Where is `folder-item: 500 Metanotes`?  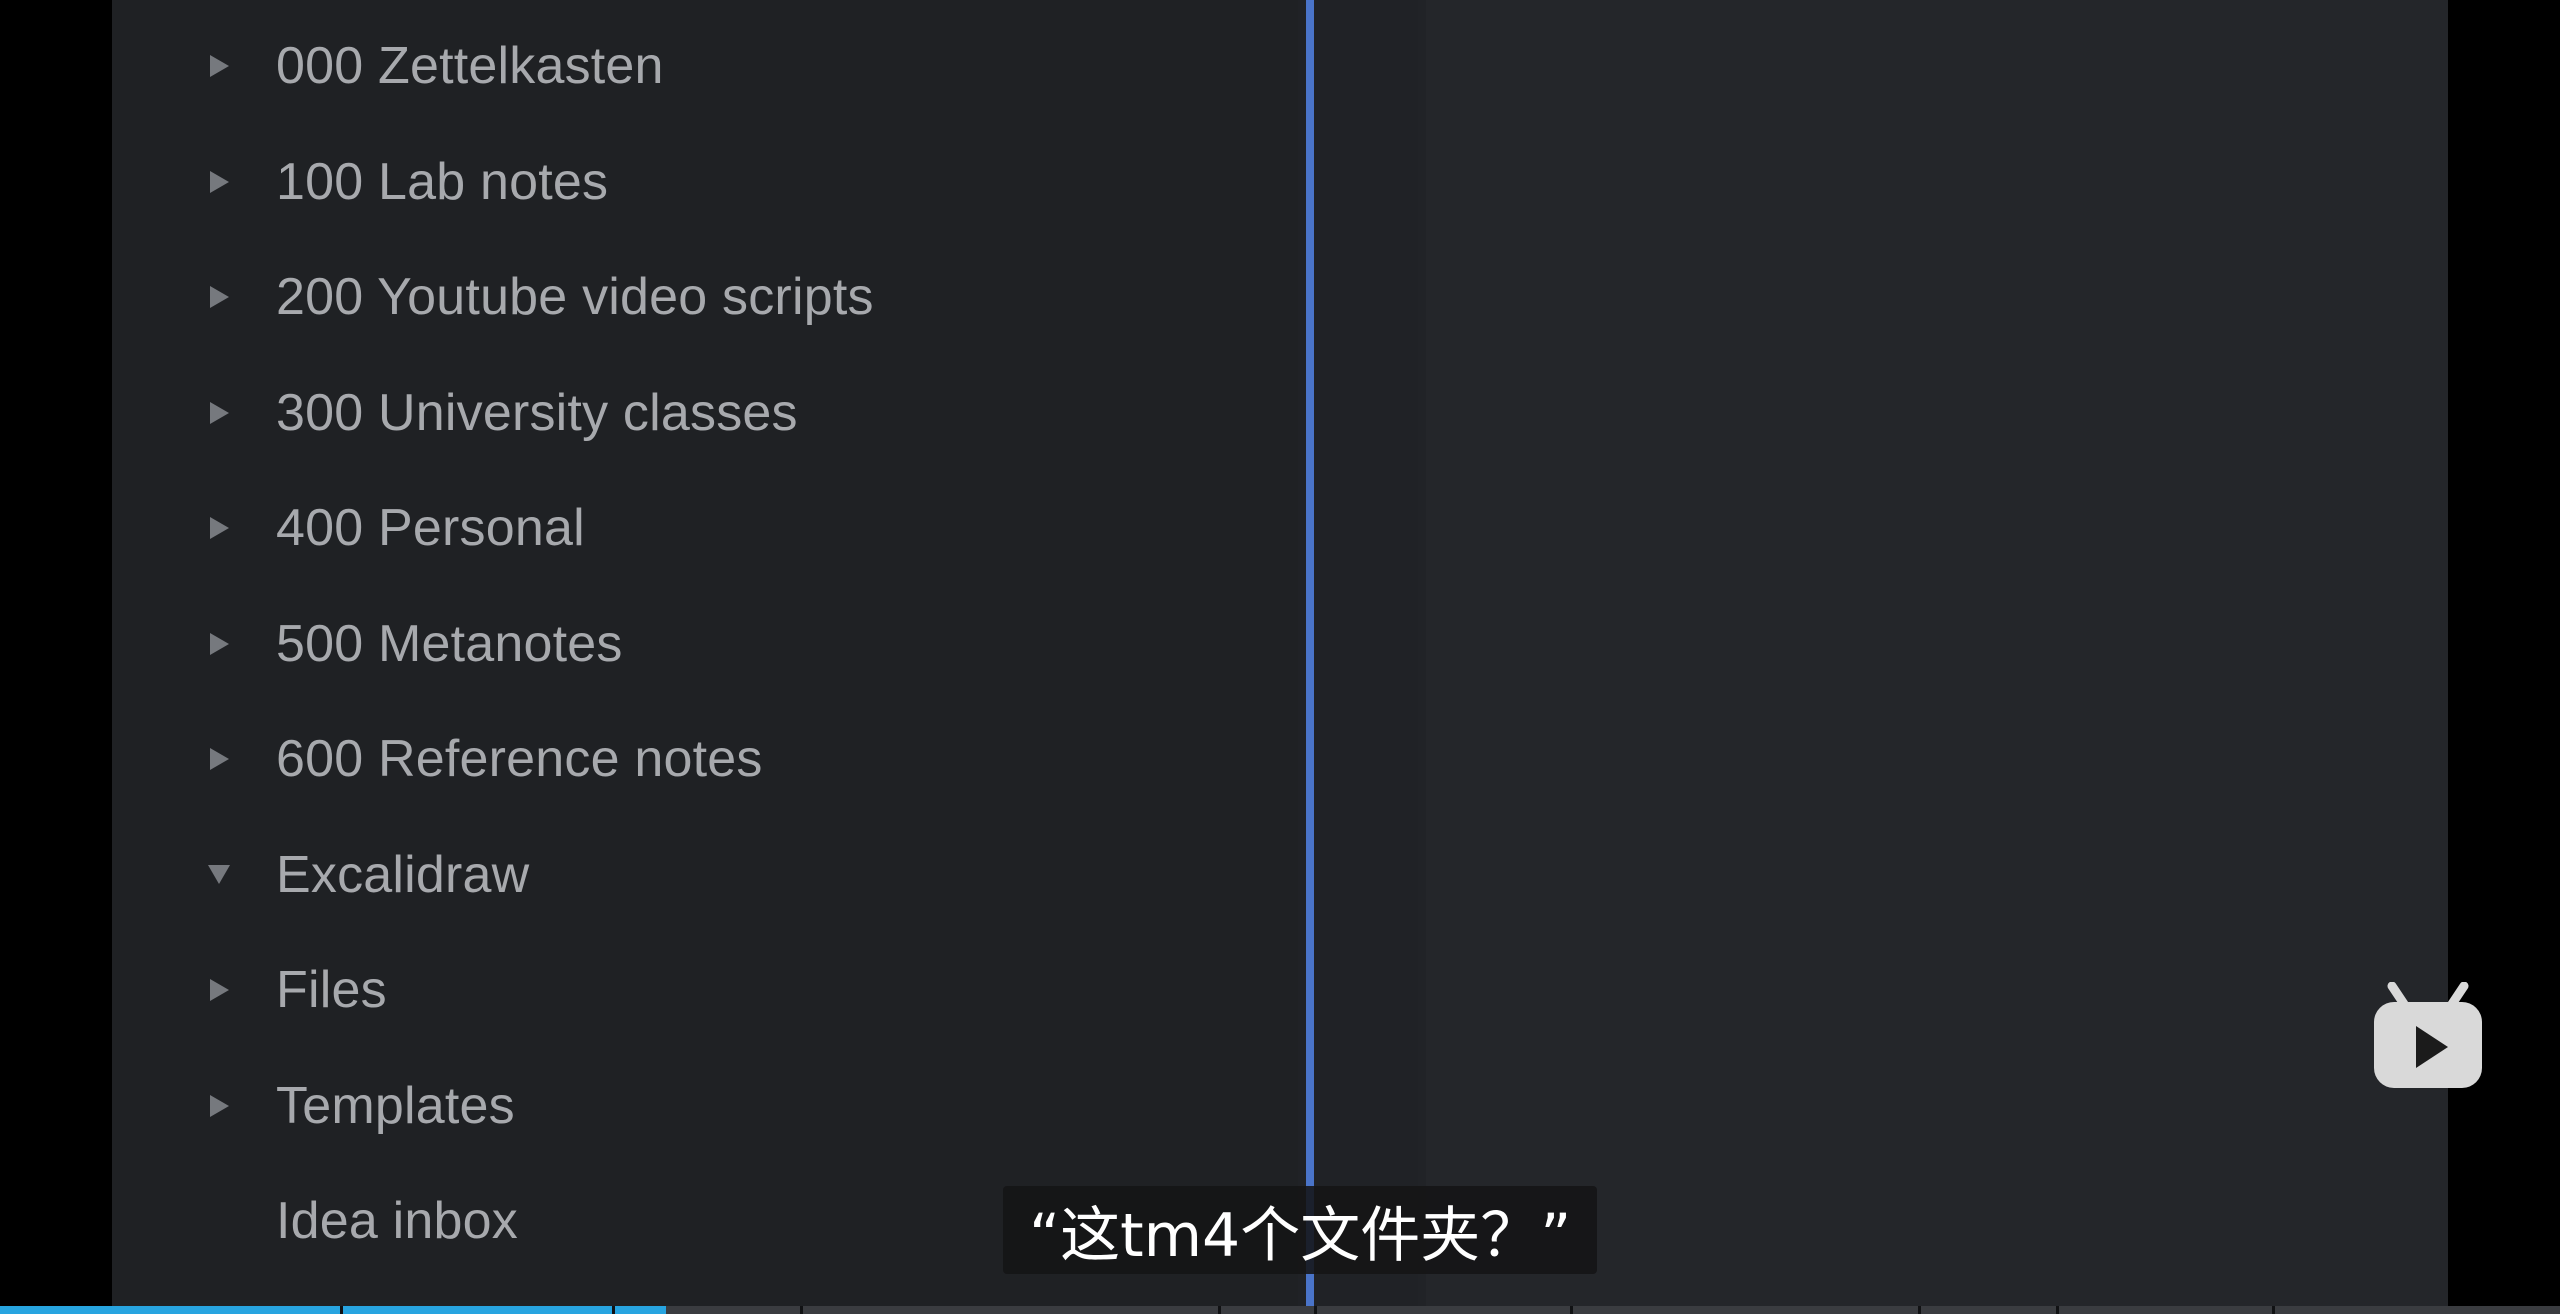 folder-item: 500 Metanotes is located at coordinates (662, 644).